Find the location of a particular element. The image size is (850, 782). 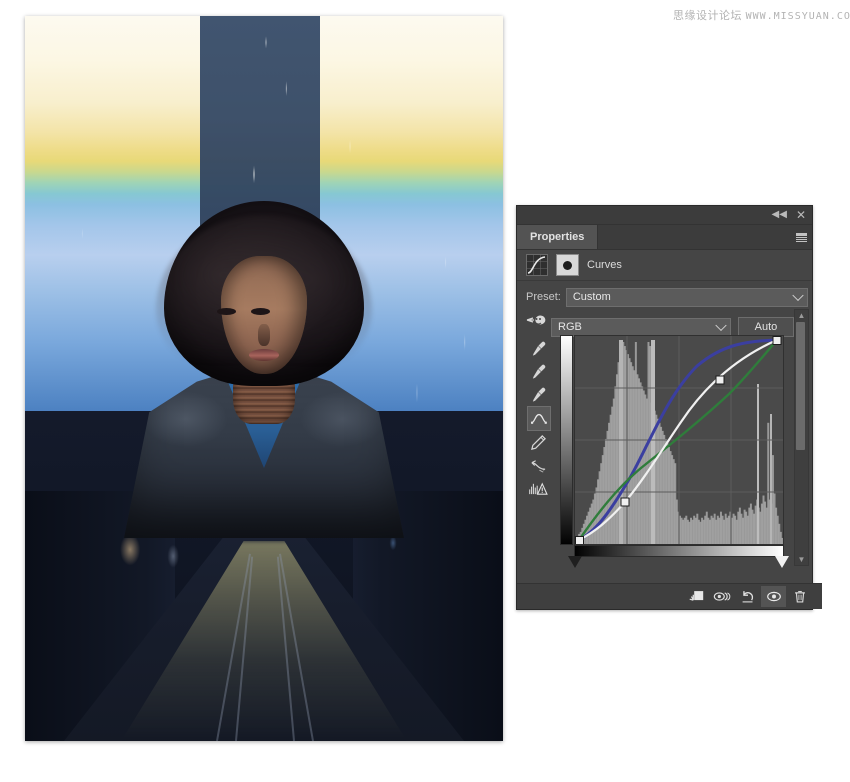

nose is located at coordinates (264, 335).